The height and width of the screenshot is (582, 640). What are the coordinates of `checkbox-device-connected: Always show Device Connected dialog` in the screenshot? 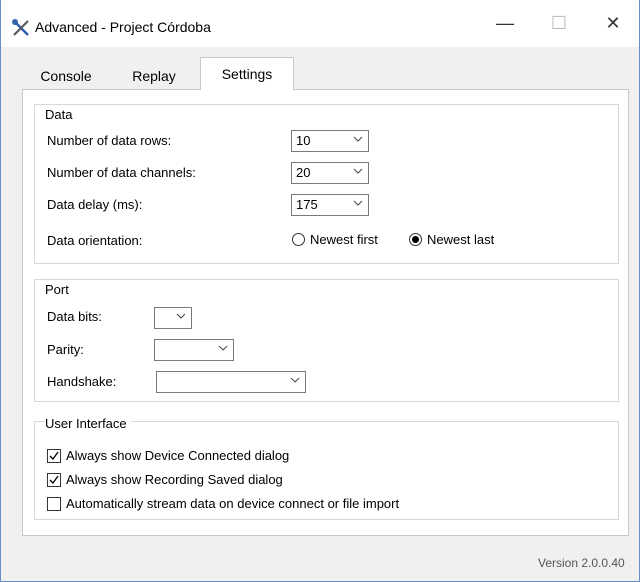 It's located at (168, 455).